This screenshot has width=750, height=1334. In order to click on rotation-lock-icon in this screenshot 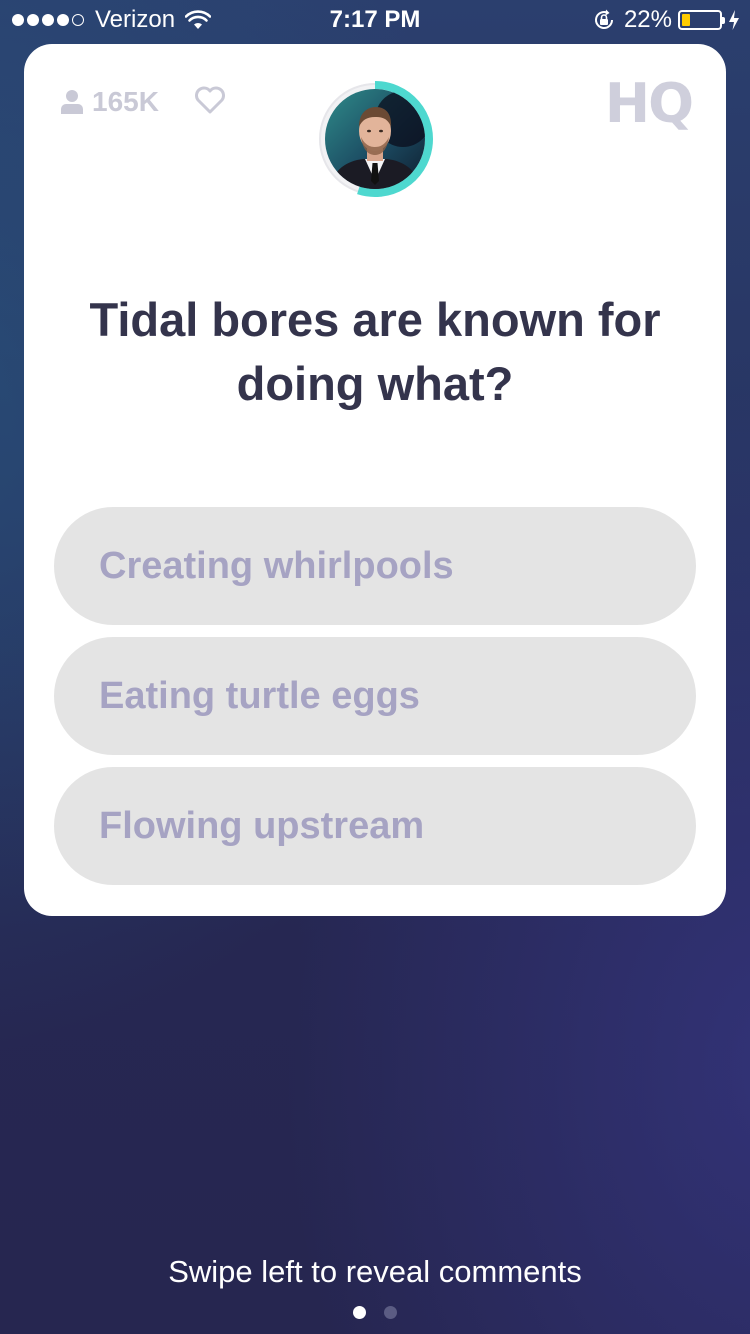, I will do `click(604, 20)`.